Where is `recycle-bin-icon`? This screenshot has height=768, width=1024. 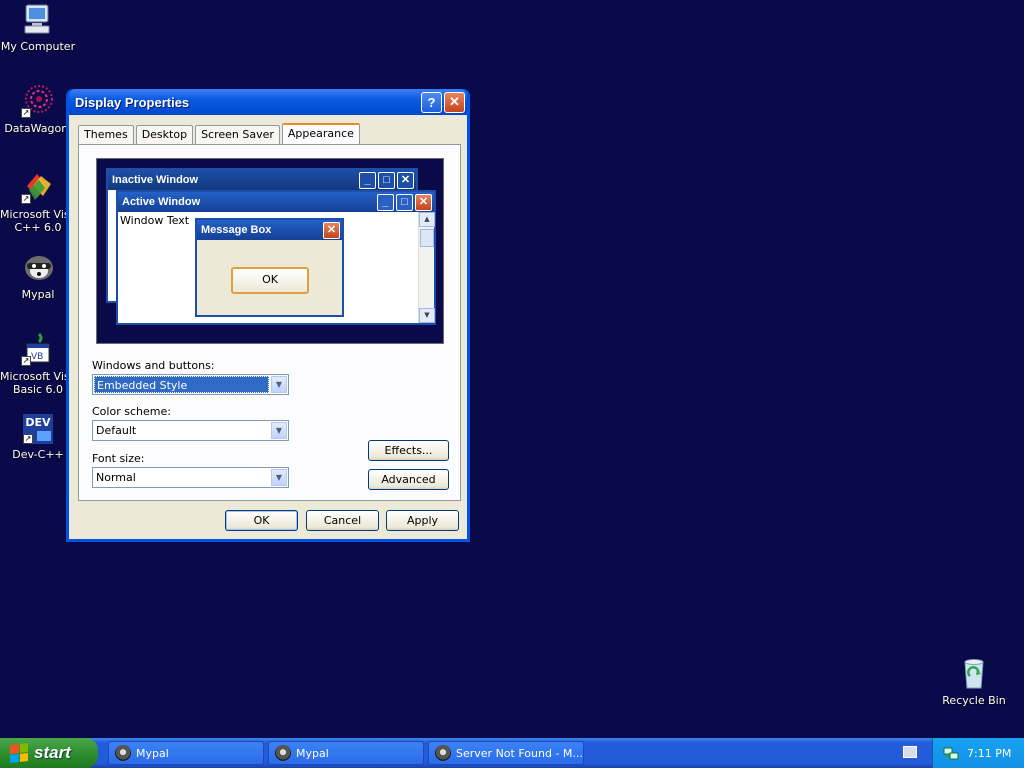
recycle-bin-icon is located at coordinates (974, 673).